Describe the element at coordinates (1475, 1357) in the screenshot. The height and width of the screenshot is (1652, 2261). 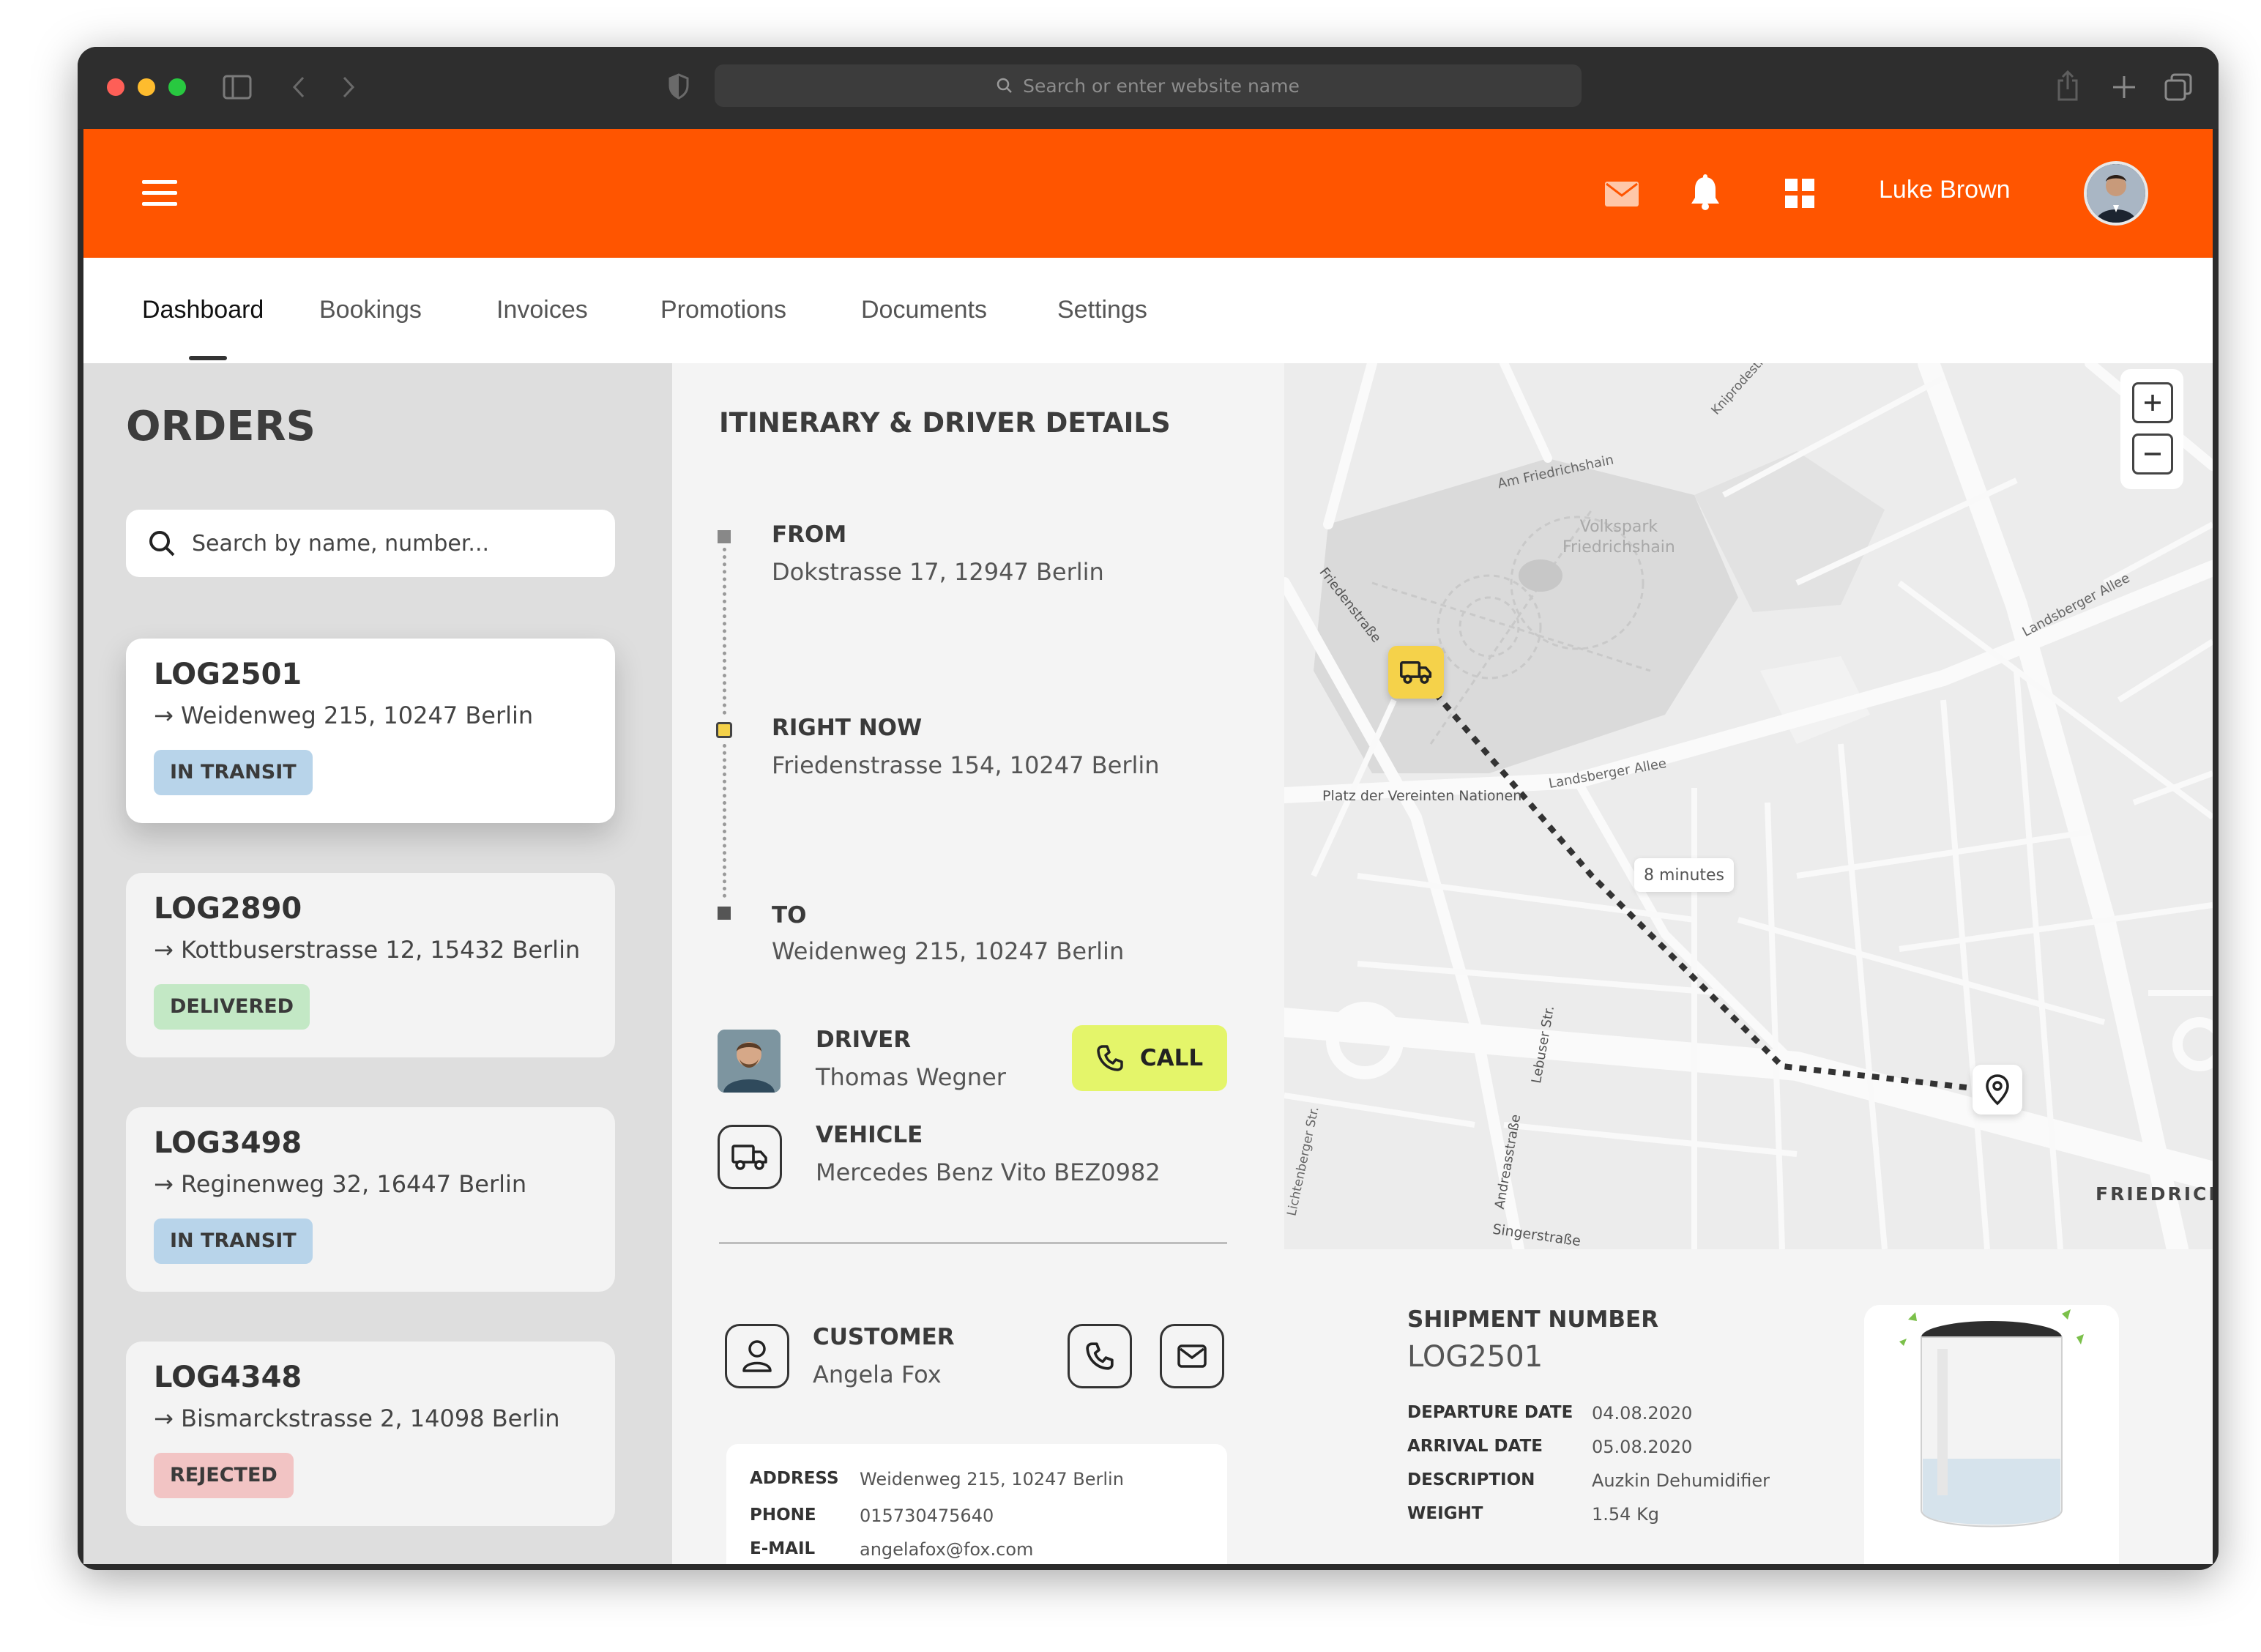
I see `shipment-number: LOG2501` at that location.